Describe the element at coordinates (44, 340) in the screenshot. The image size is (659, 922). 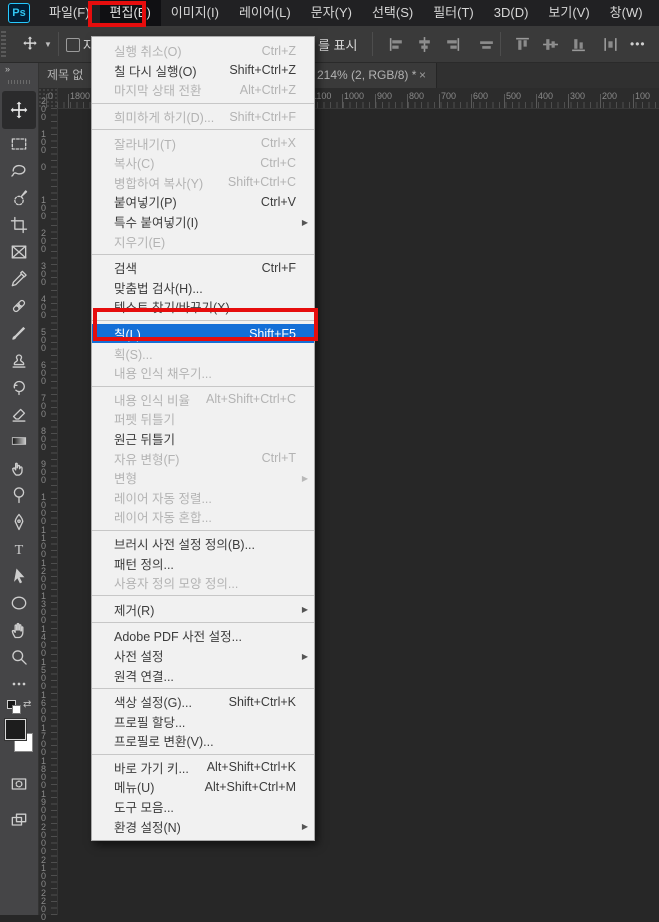
I see `v-ruler-label: 5 0 0` at that location.